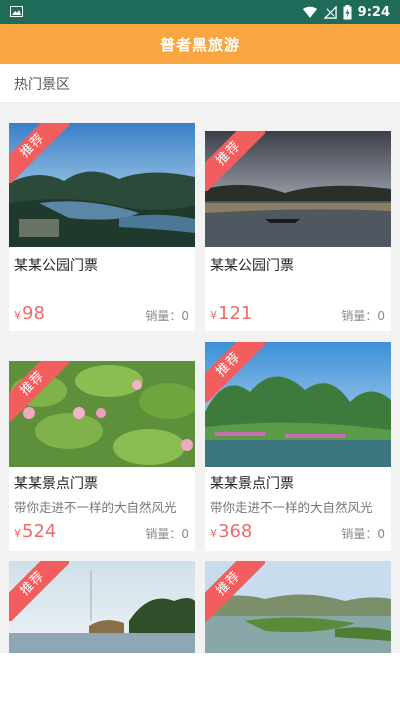 This screenshot has width=400, height=711. Describe the element at coordinates (200, 682) in the screenshot. I see `bottom-area` at that location.